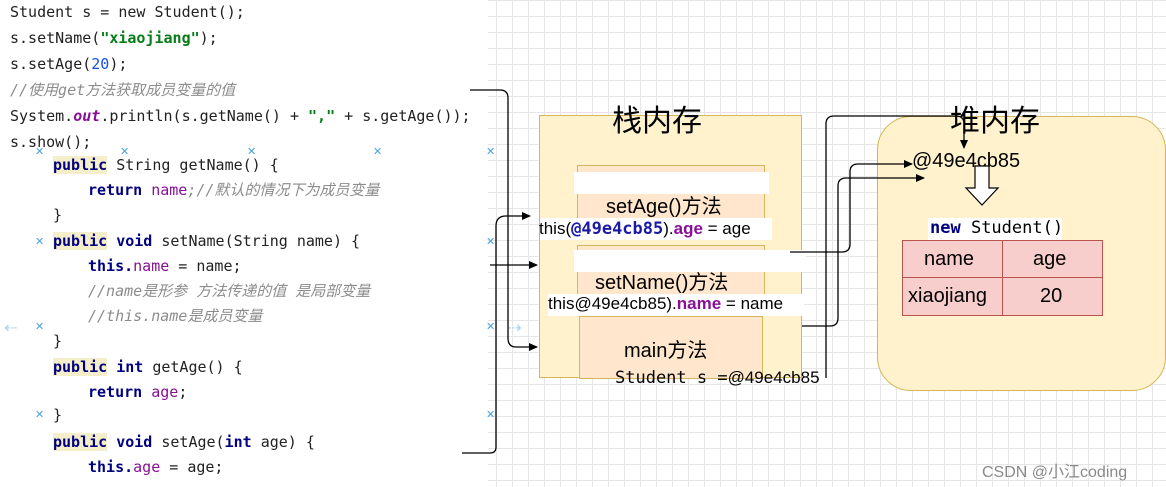 Image resolution: width=1166 pixels, height=487 pixels. What do you see at coordinates (982, 185) in the screenshot?
I see `hollow-down-arrow-icon` at bounding box center [982, 185].